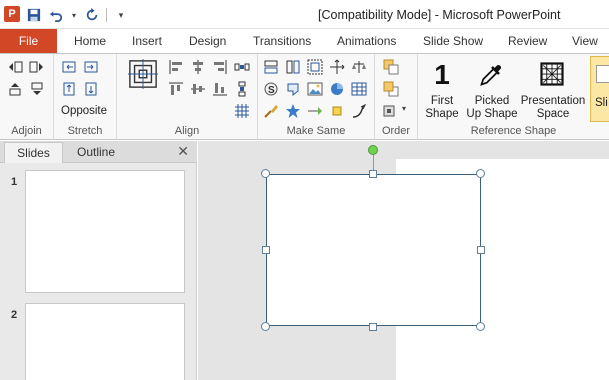  What do you see at coordinates (147, 41) in the screenshot?
I see `tab-insert: Insert` at bounding box center [147, 41].